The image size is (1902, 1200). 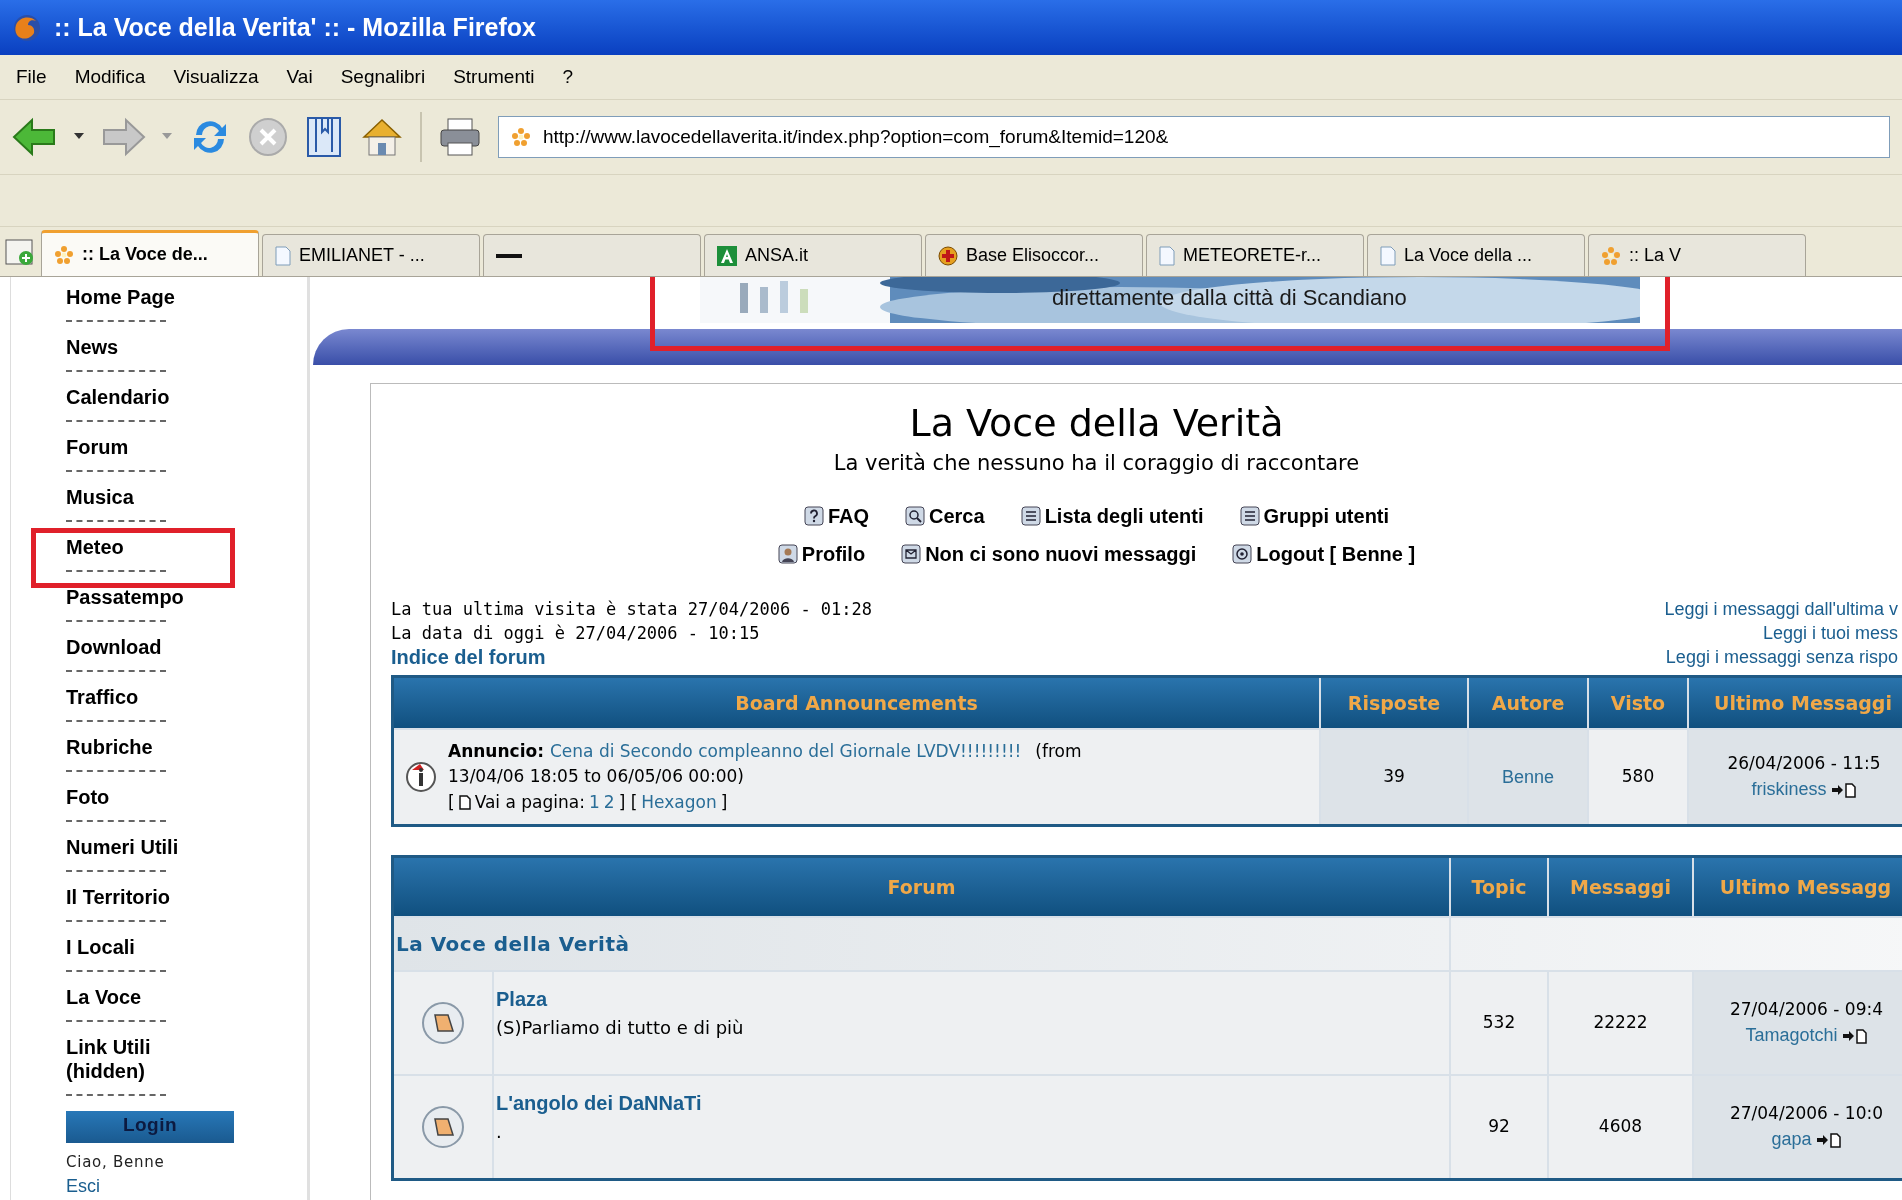 I want to click on column-header: Autore, so click(x=1529, y=703).